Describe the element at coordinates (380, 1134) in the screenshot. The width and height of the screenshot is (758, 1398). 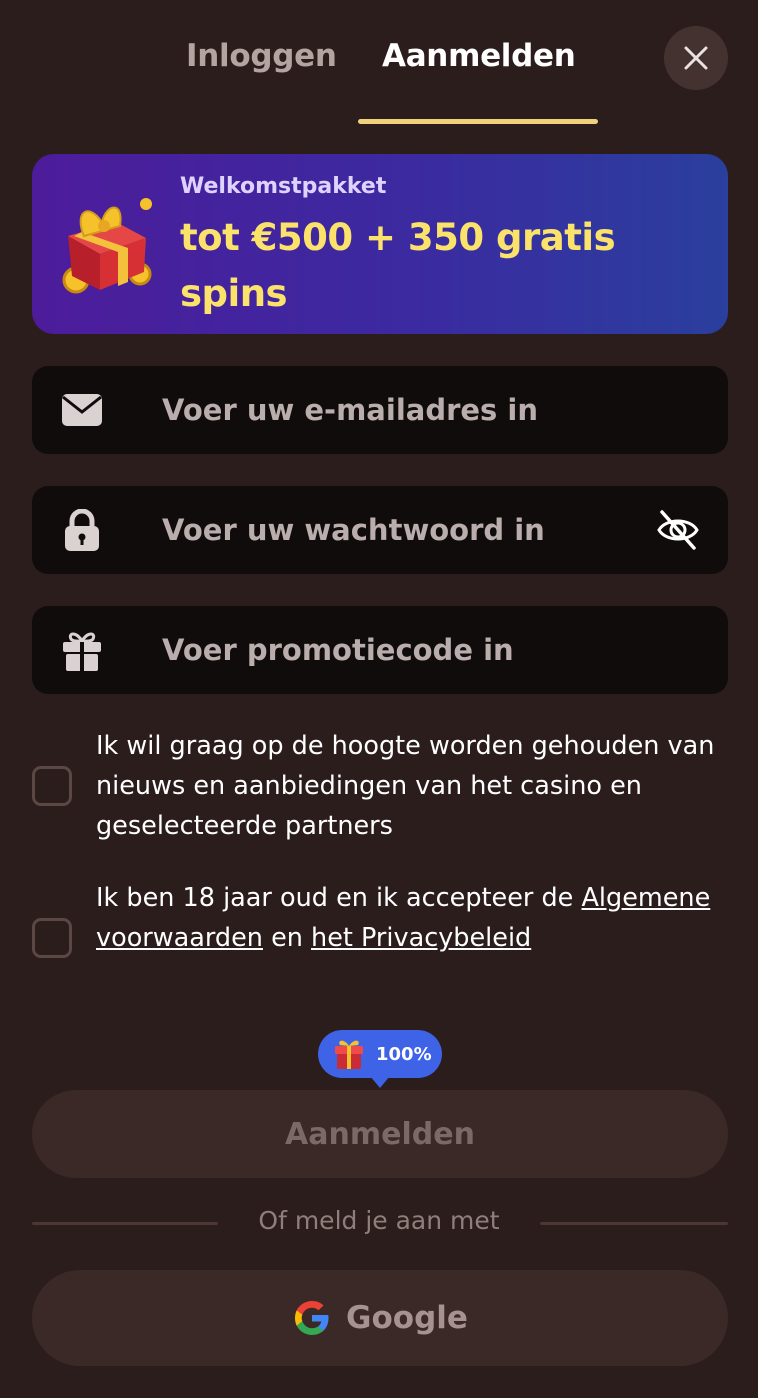
I see `signup-submit-button: Aanmelden` at that location.